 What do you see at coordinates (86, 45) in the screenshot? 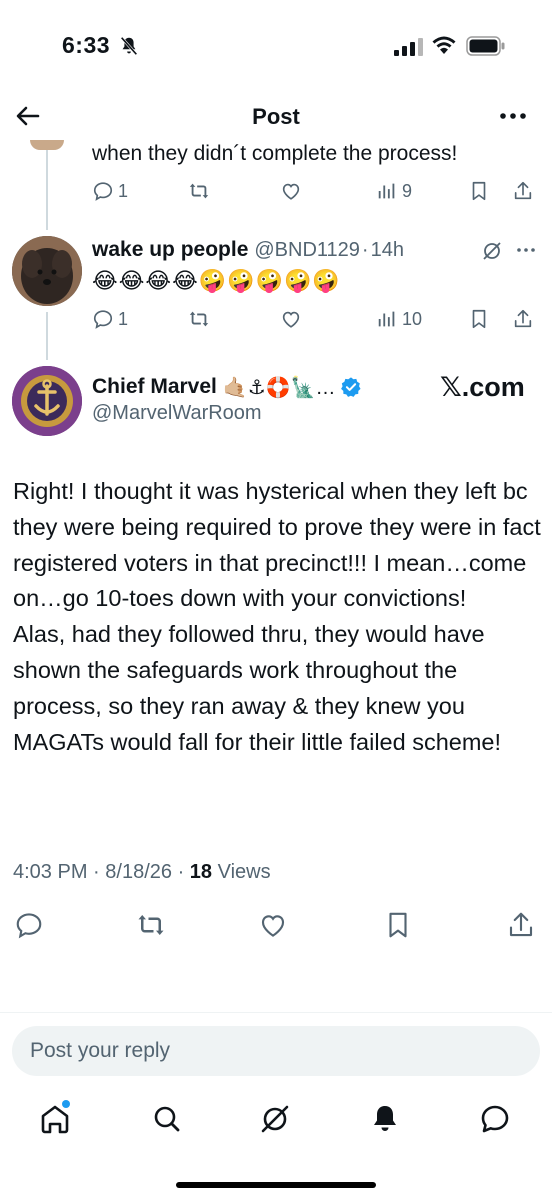
I see `status-time: 6:33` at bounding box center [86, 45].